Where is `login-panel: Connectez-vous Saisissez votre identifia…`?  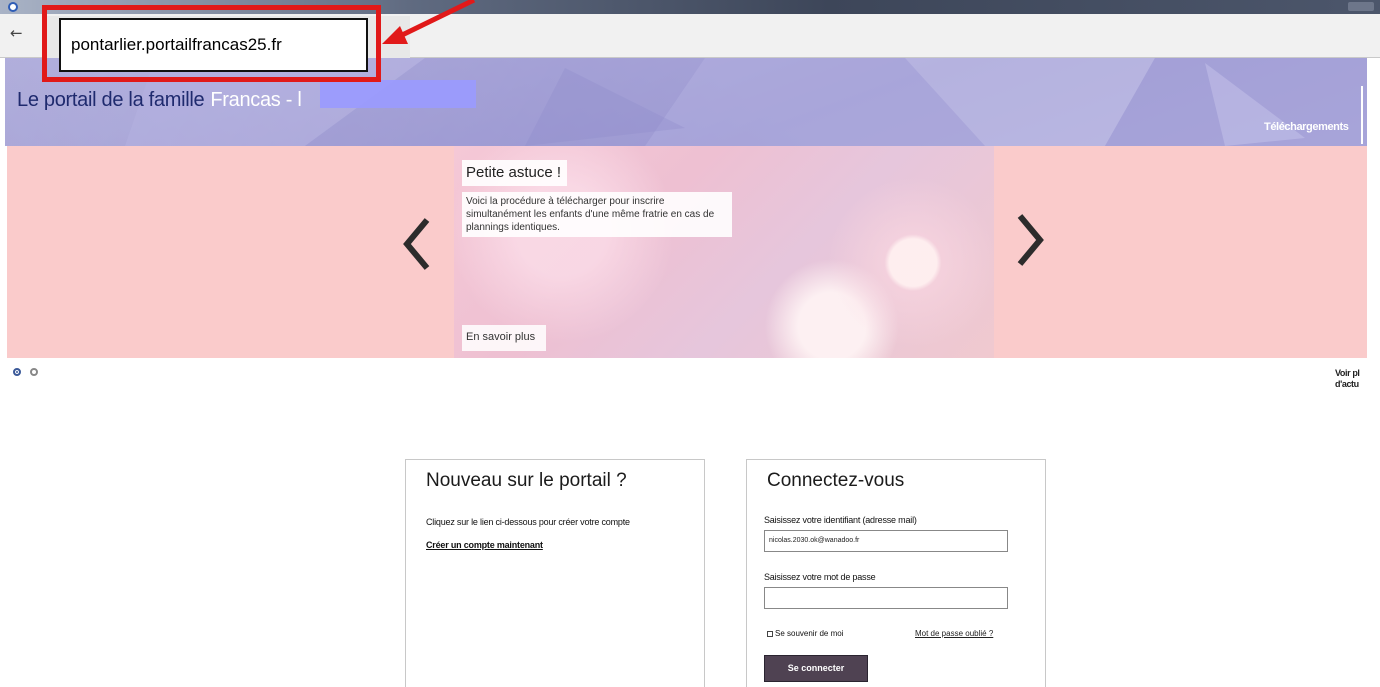 login-panel: Connectez-vous Saisissez votre identifia… is located at coordinates (896, 573).